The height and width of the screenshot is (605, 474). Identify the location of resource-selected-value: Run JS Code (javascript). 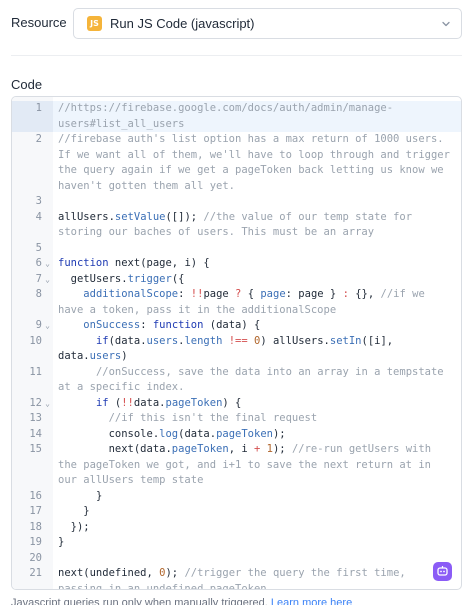
(182, 23).